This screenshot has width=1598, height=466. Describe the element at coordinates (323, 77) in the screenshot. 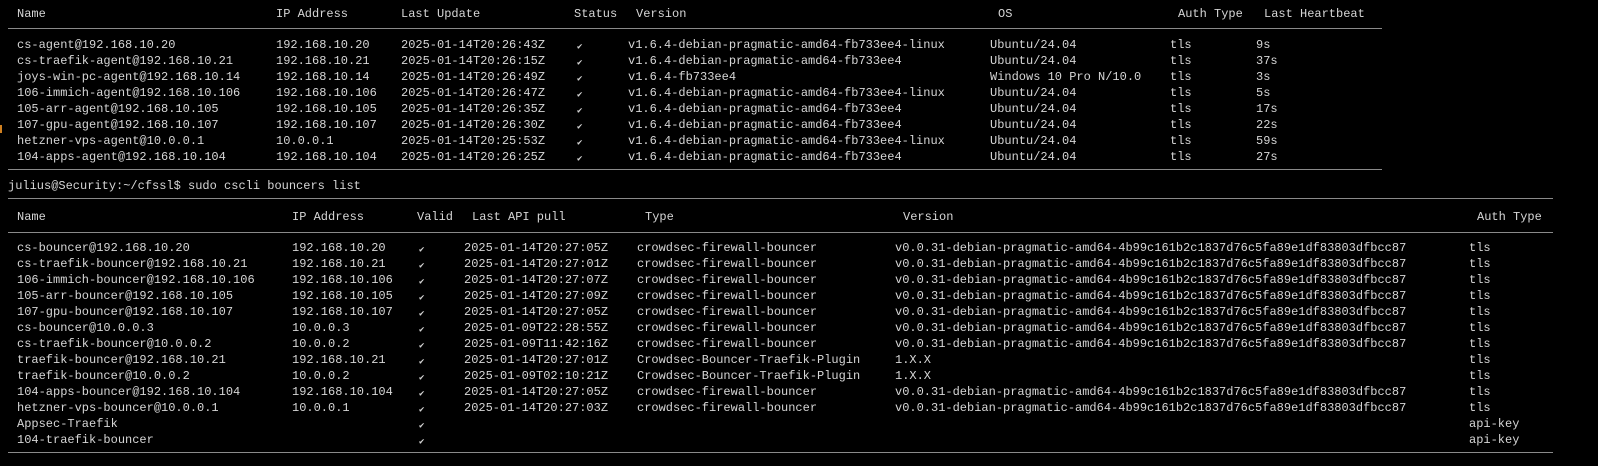

I see `machines-cell-ip-address: 192.168.10.14` at that location.